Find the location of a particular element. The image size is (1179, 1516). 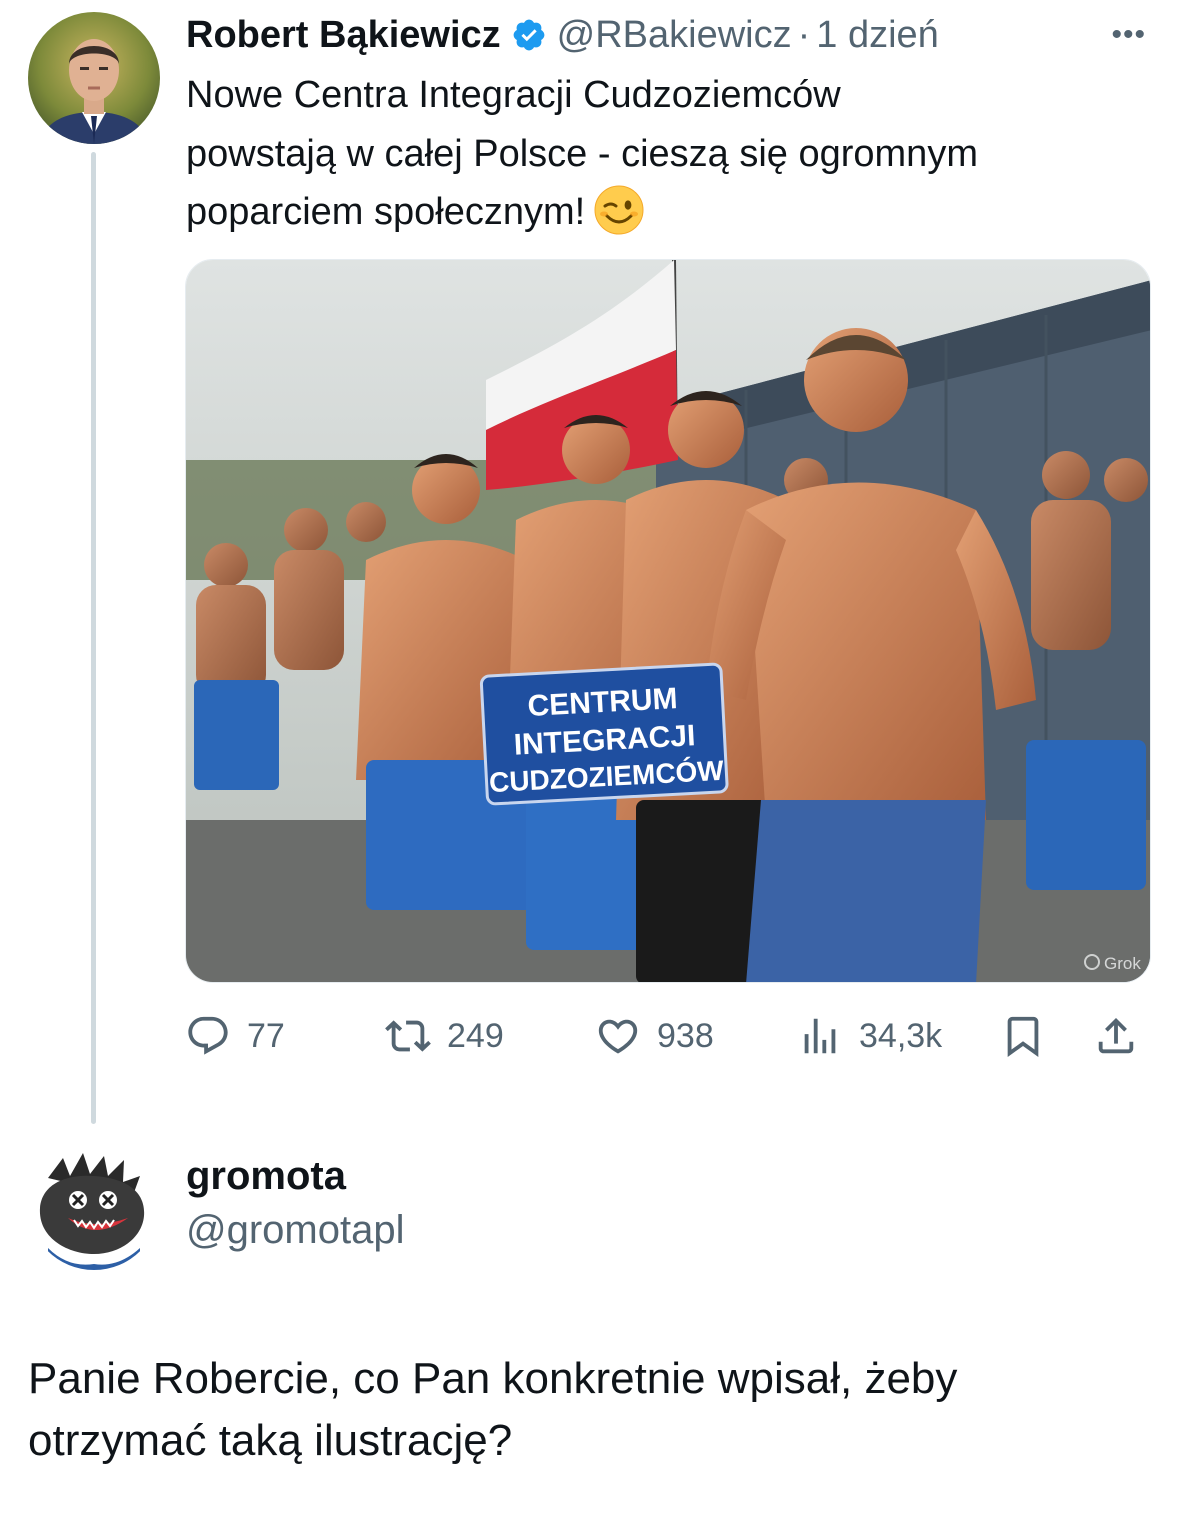

verified-badge-icon is located at coordinates (529, 35).